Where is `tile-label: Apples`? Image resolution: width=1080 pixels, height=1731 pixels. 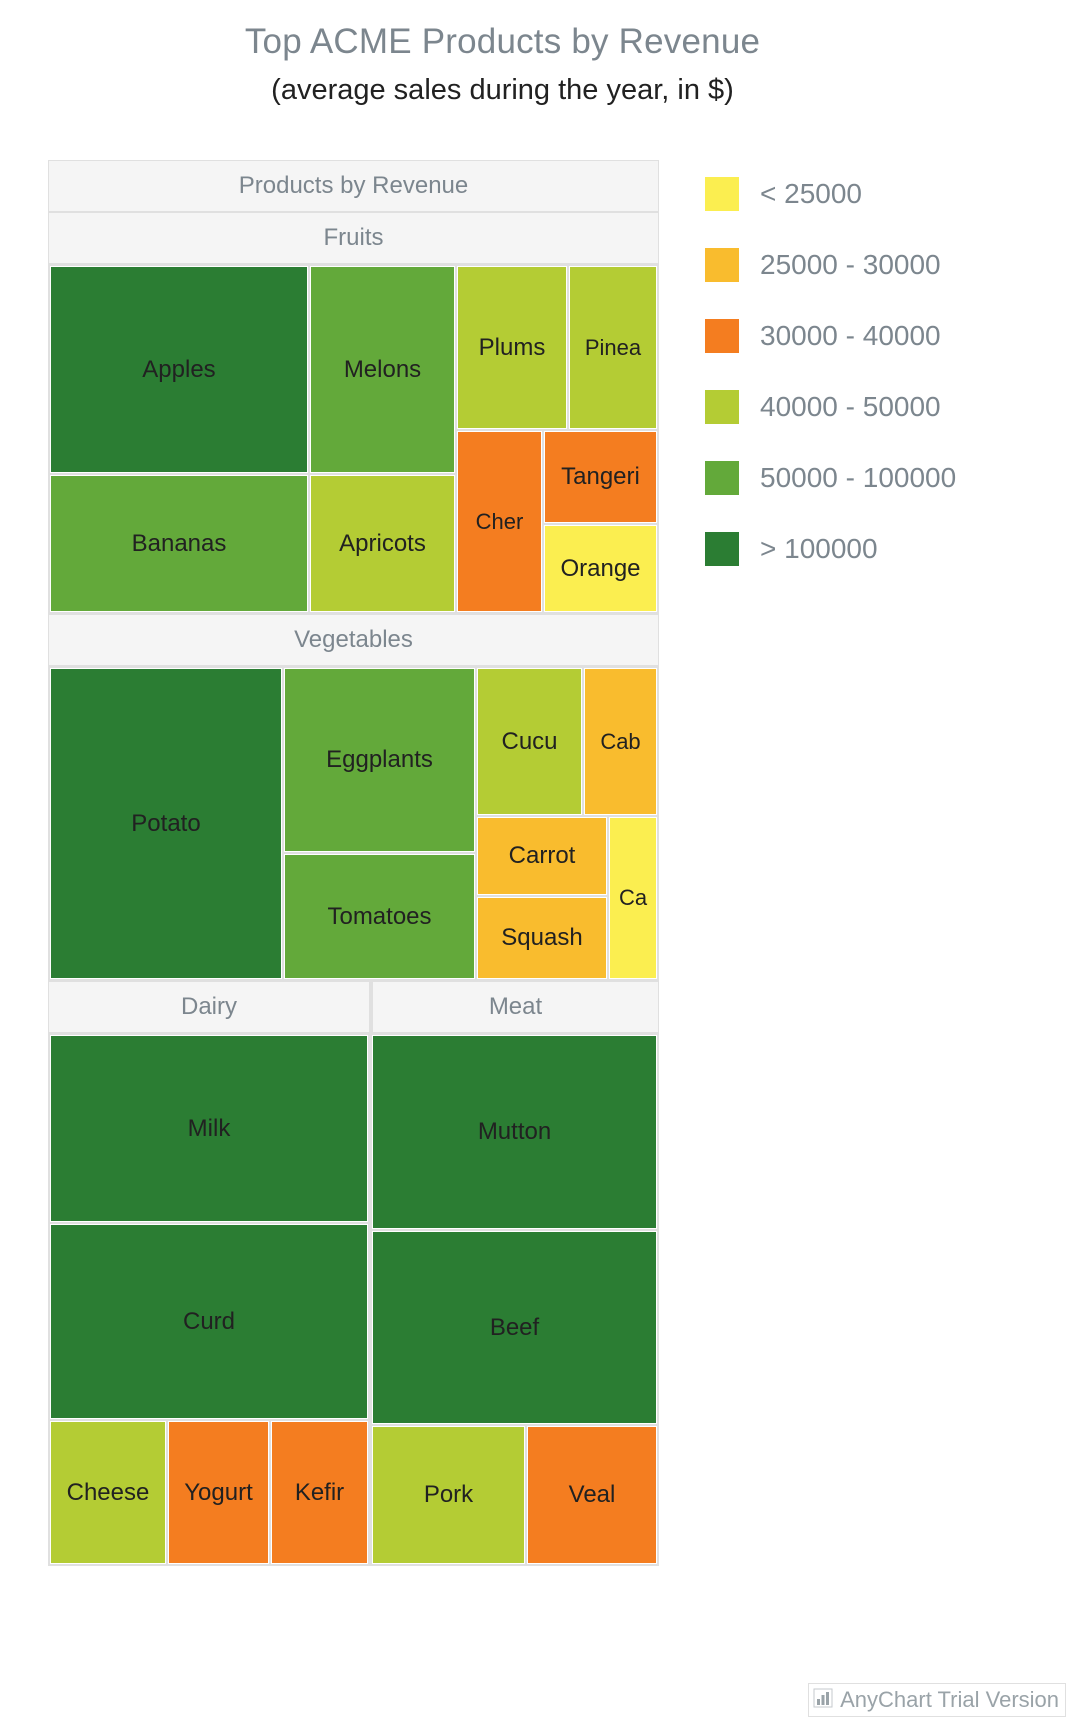
tile-label: Apples is located at coordinates (179, 369).